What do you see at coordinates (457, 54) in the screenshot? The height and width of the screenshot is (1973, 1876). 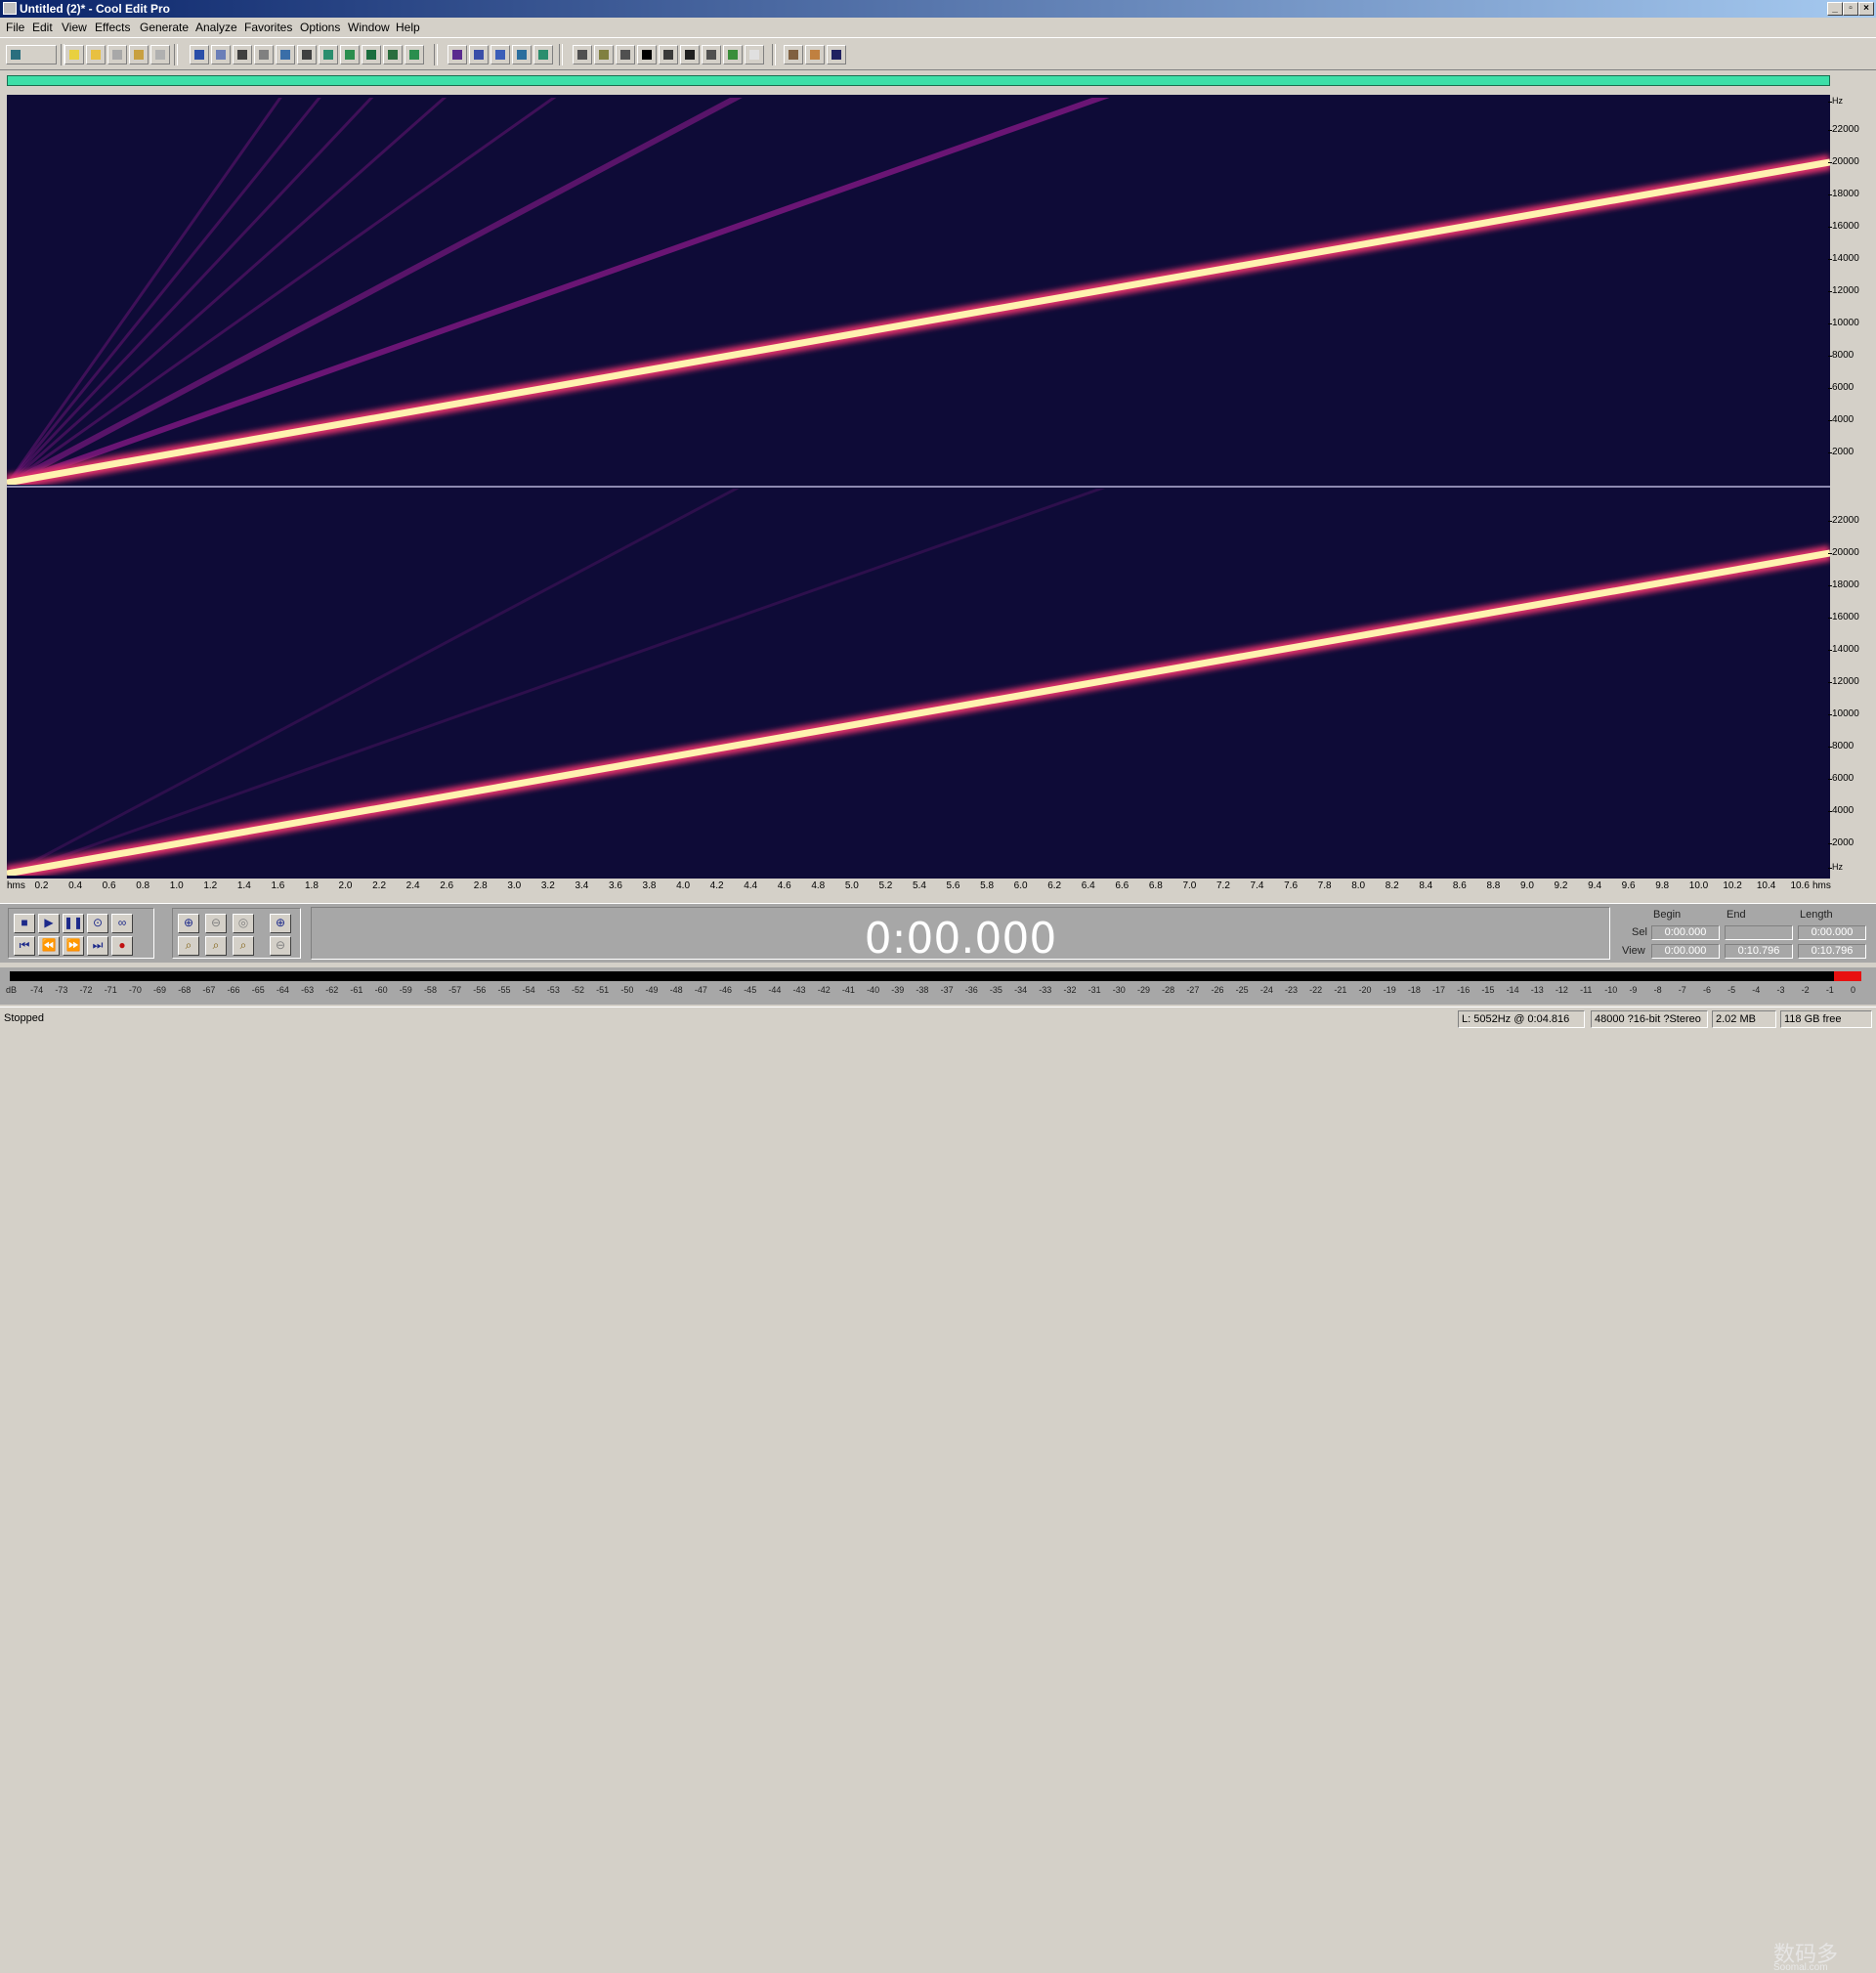 I see `waveform-view-icon` at bounding box center [457, 54].